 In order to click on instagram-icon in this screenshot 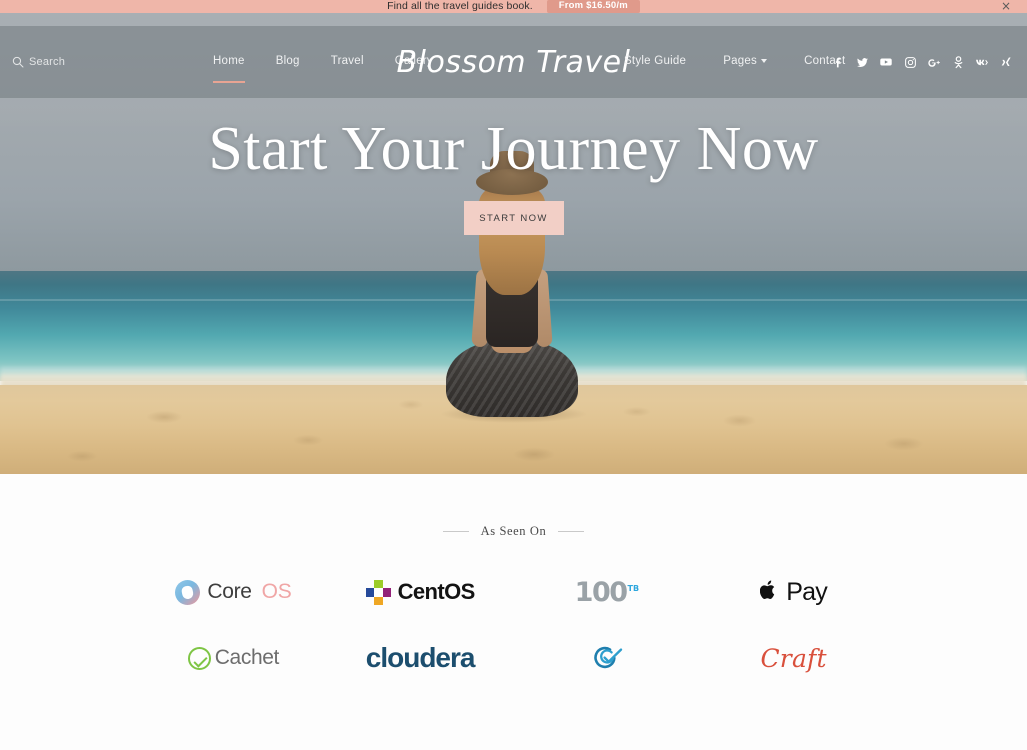, I will do `click(910, 62)`.